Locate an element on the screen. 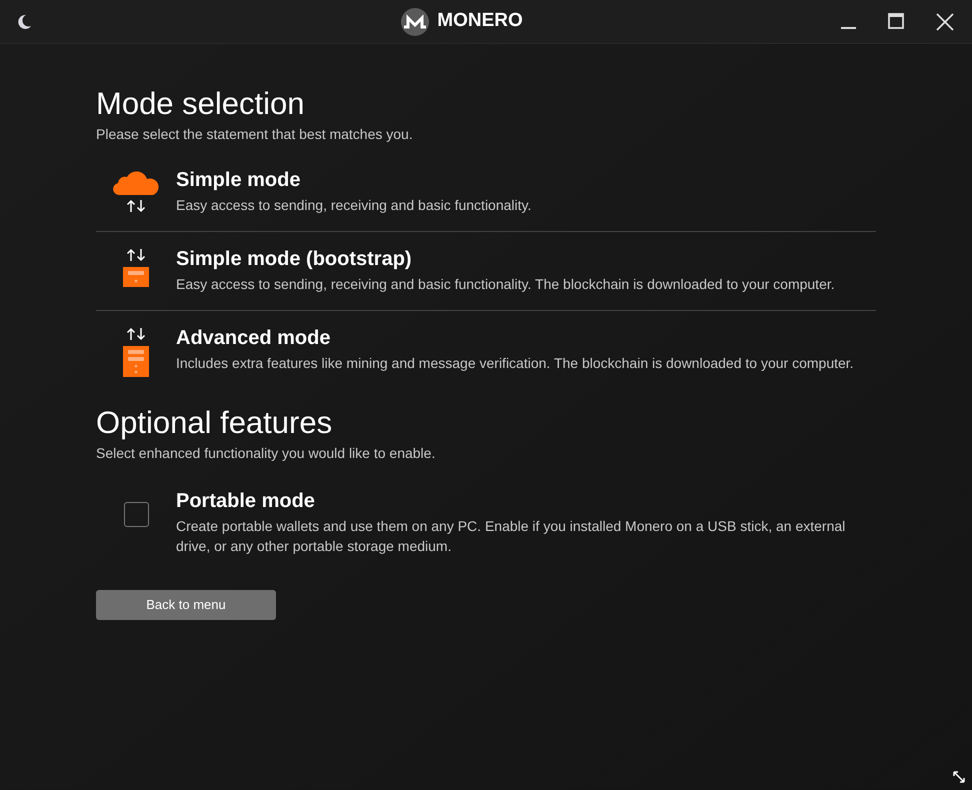 The width and height of the screenshot is (972, 790). section-subtitle: Select enhanced functionality you would like to enable. is located at coordinates (266, 453).